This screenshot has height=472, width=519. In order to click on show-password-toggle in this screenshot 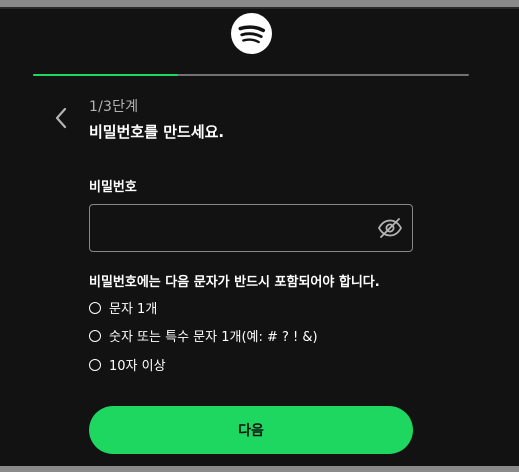, I will do `click(390, 228)`.